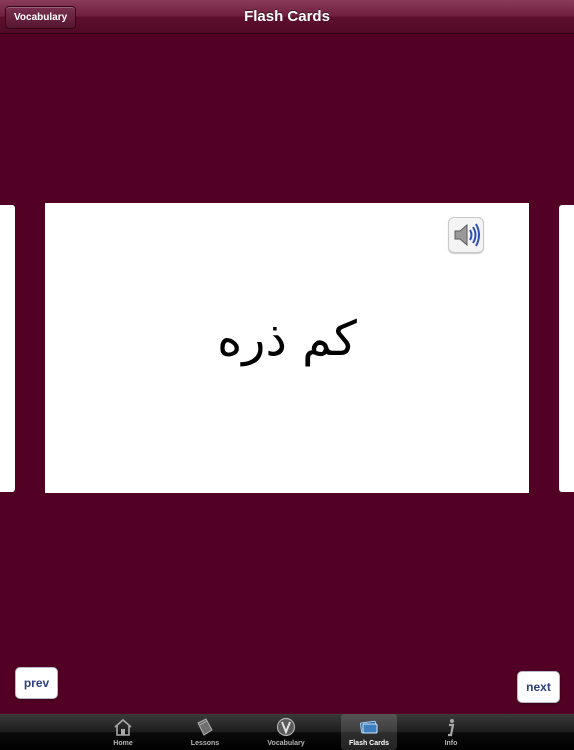 The height and width of the screenshot is (750, 574). I want to click on home-icon, so click(123, 727).